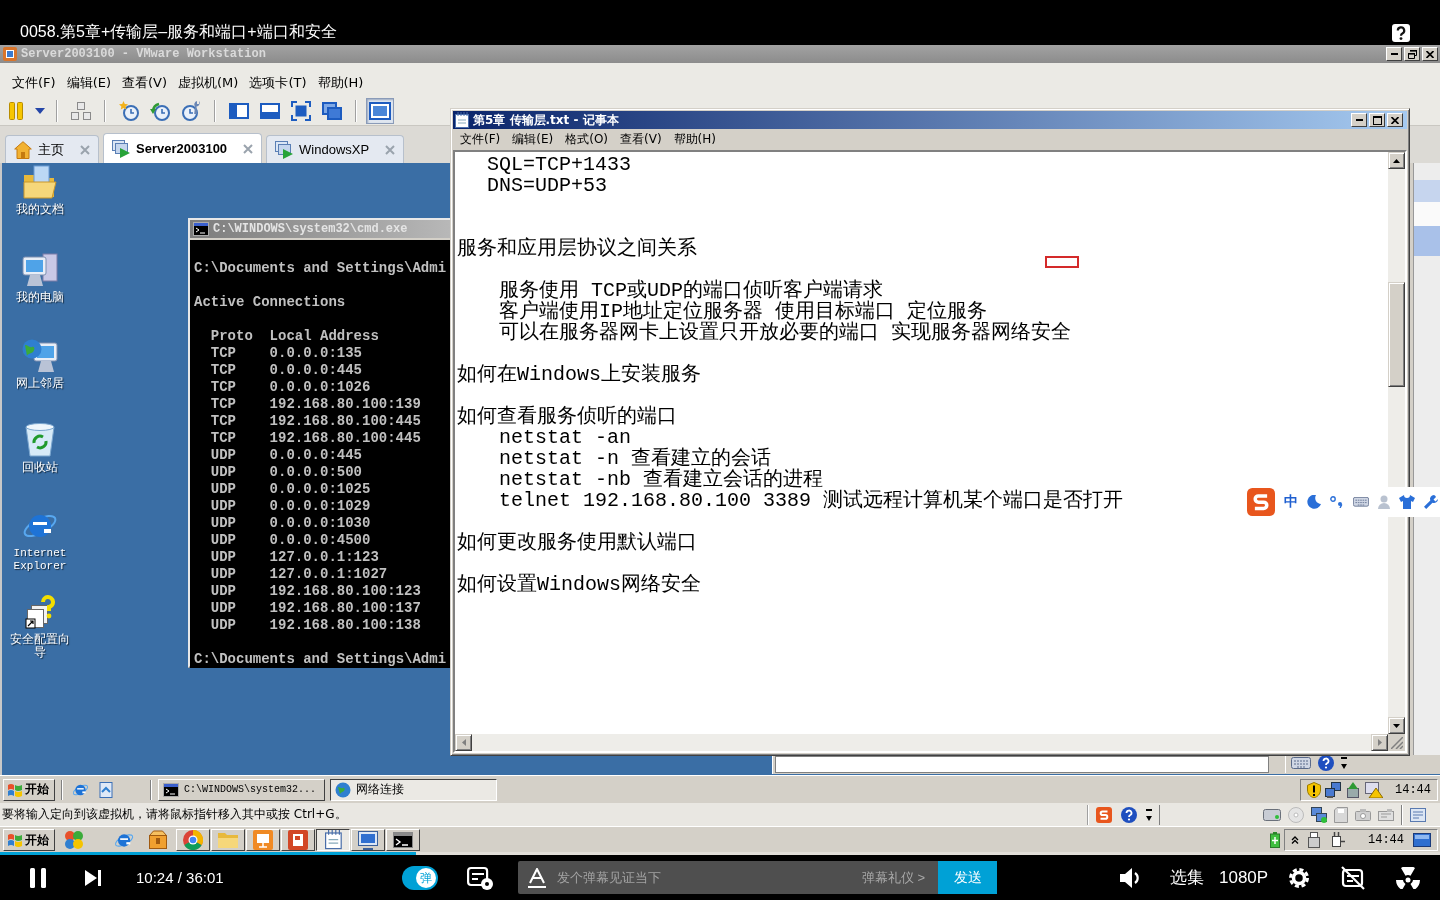 Image resolution: width=1440 pixels, height=900 pixels. What do you see at coordinates (1407, 502) in the screenshot?
I see `shirt-icon` at bounding box center [1407, 502].